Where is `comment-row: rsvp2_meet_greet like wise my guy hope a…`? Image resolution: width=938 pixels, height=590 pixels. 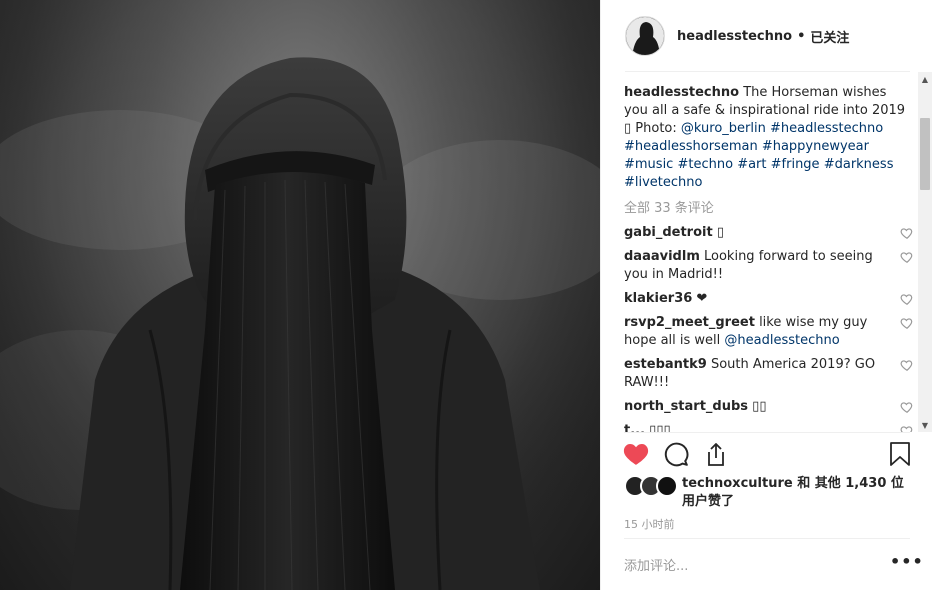
comment-row: rsvp2_meet_greet like wise my guy hope a… is located at coordinates (769, 332).